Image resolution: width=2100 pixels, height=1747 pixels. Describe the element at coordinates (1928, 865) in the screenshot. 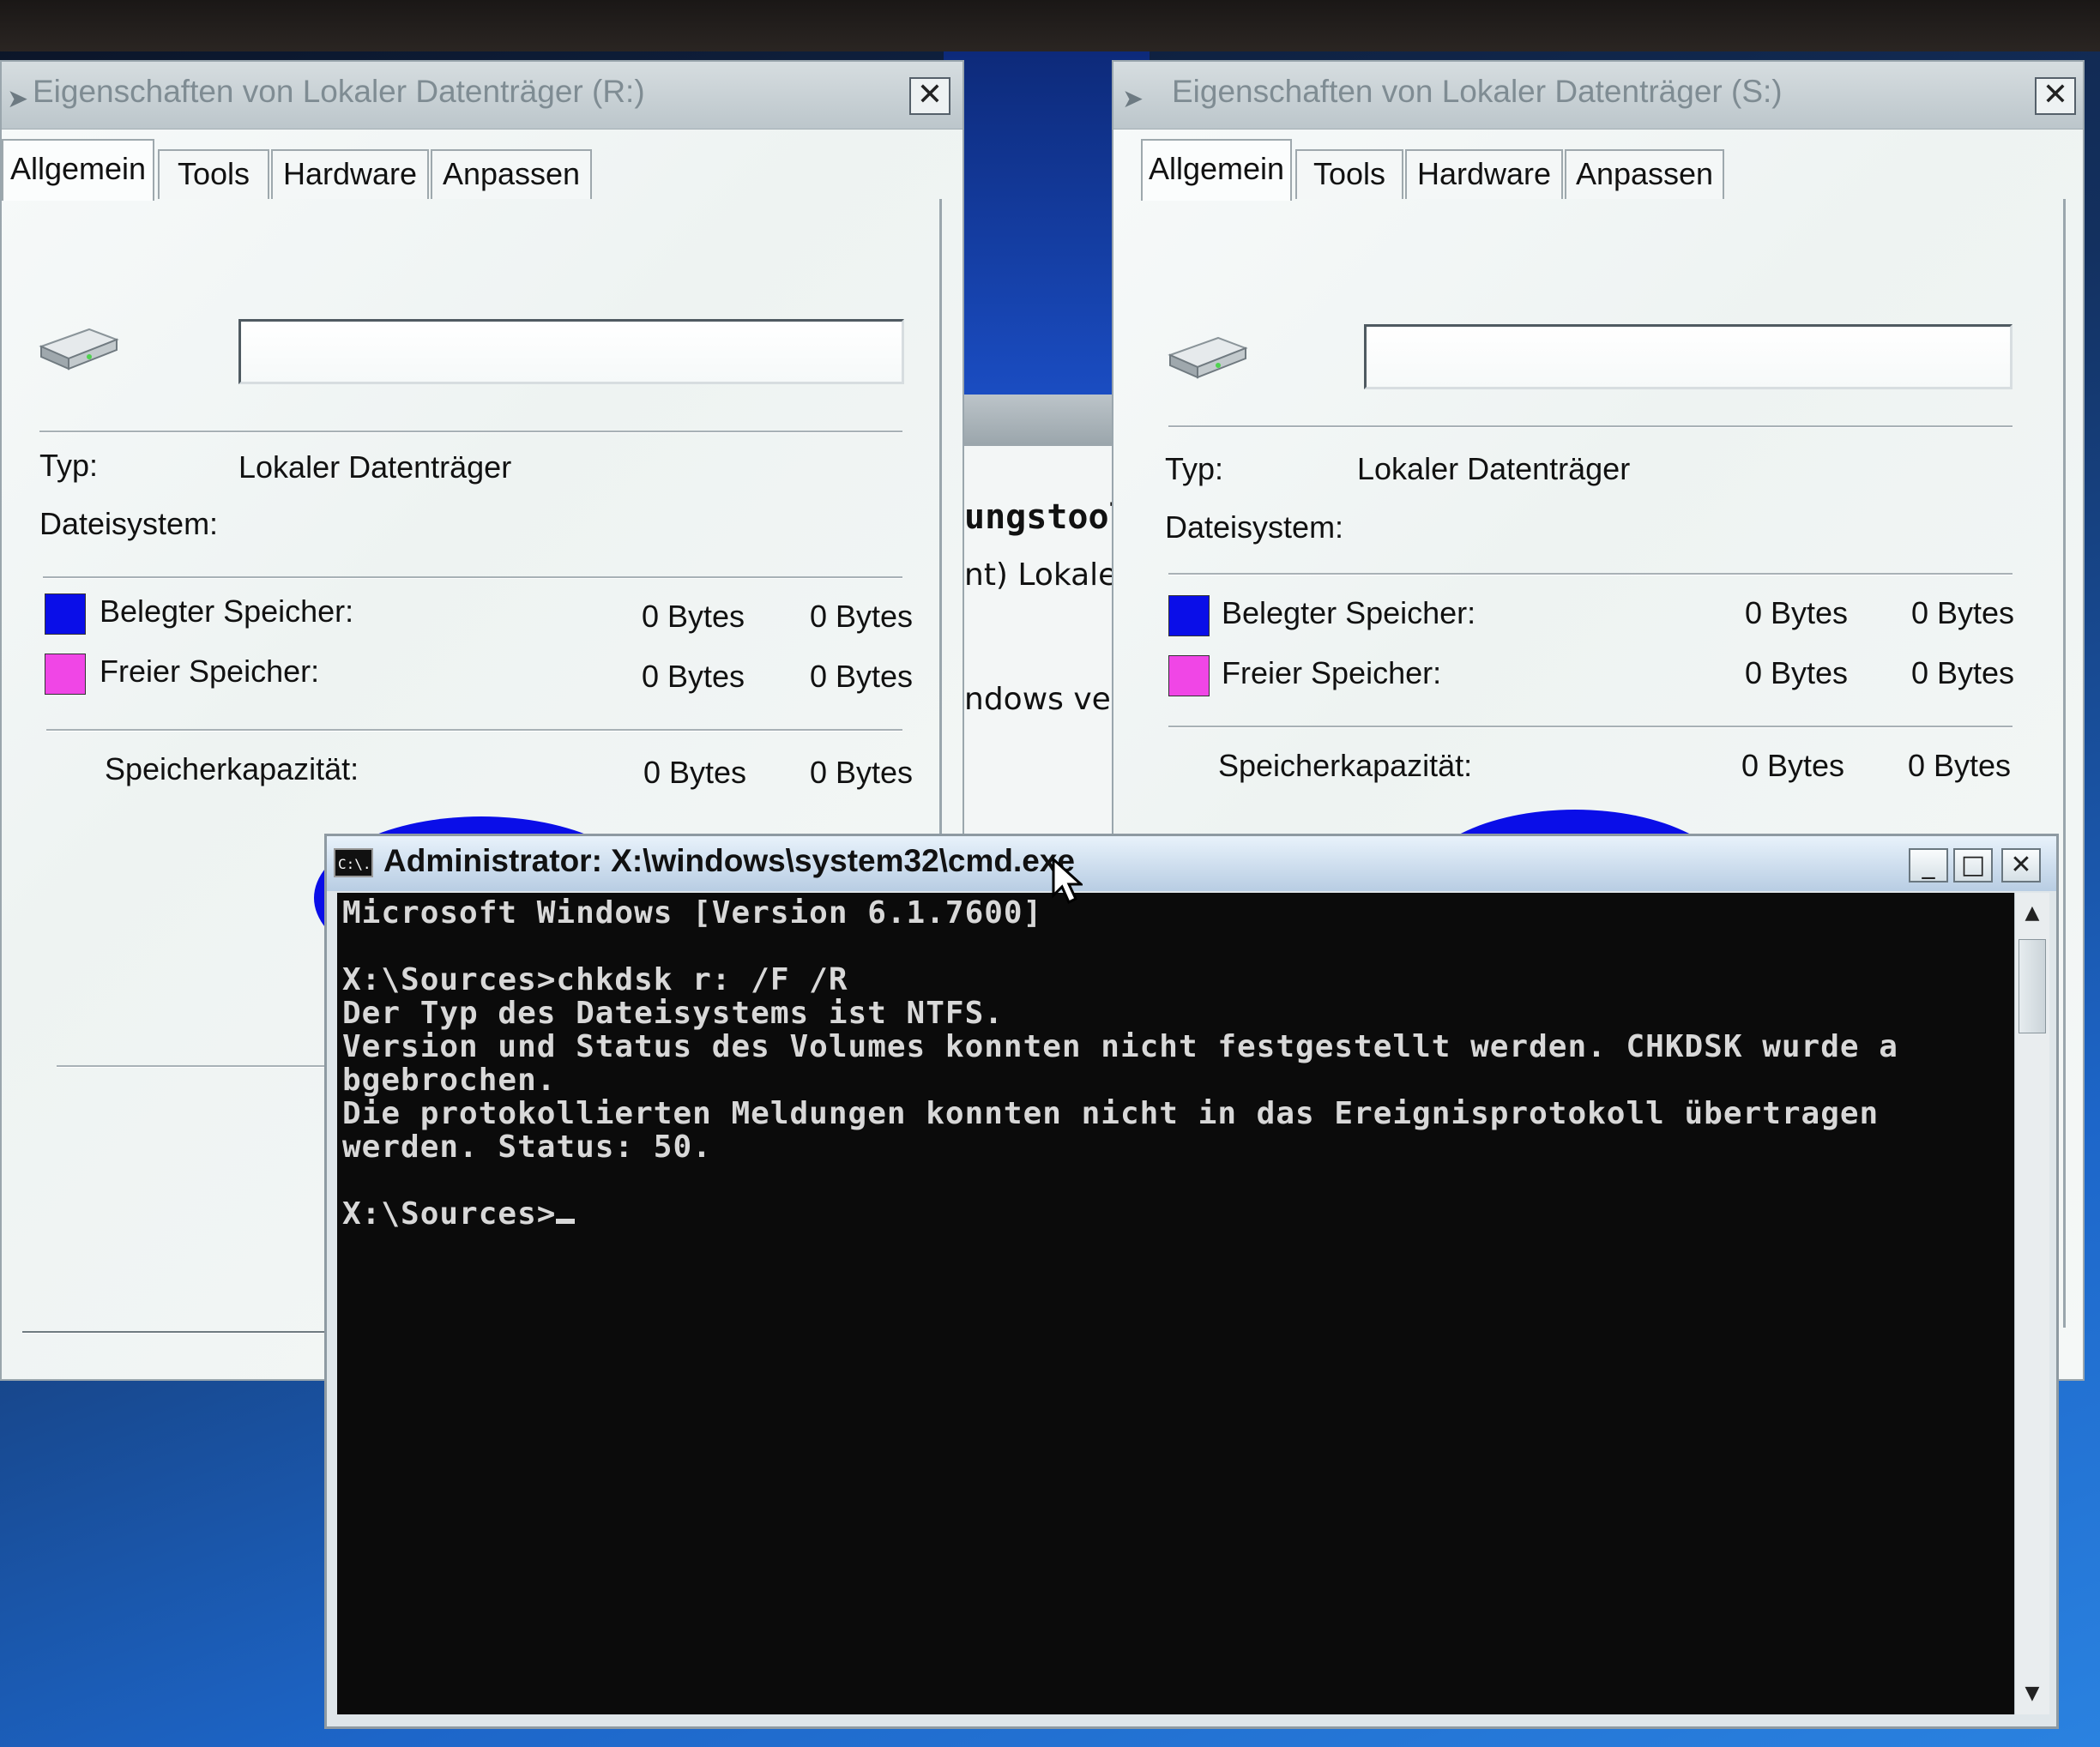

I see `minimize-button: _` at that location.